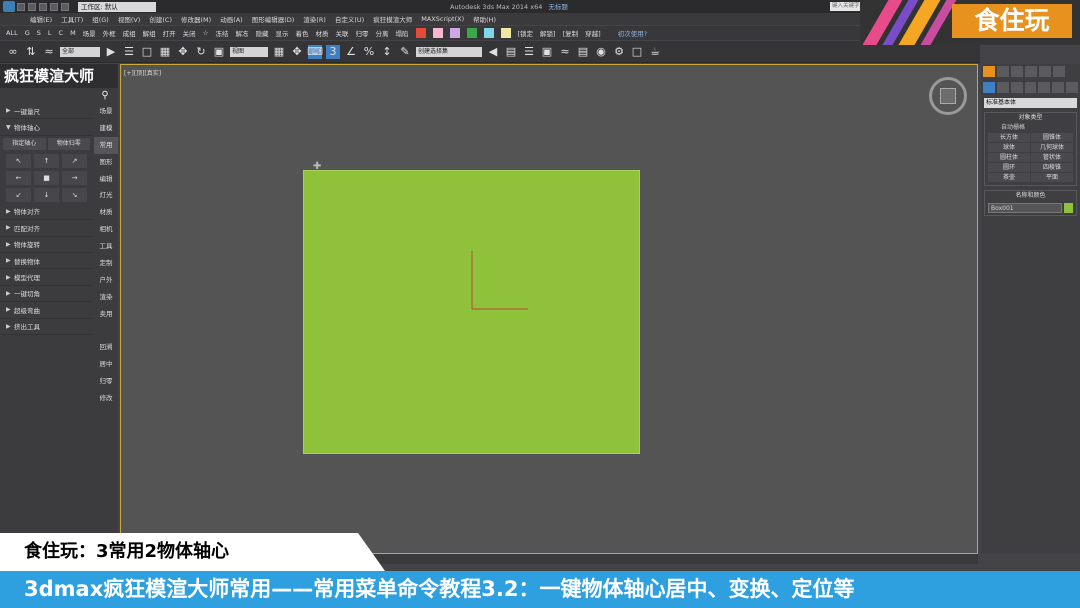  Describe the element at coordinates (74, 194) in the screenshot. I see `pivot-bottom-right-button: ↘` at that location.